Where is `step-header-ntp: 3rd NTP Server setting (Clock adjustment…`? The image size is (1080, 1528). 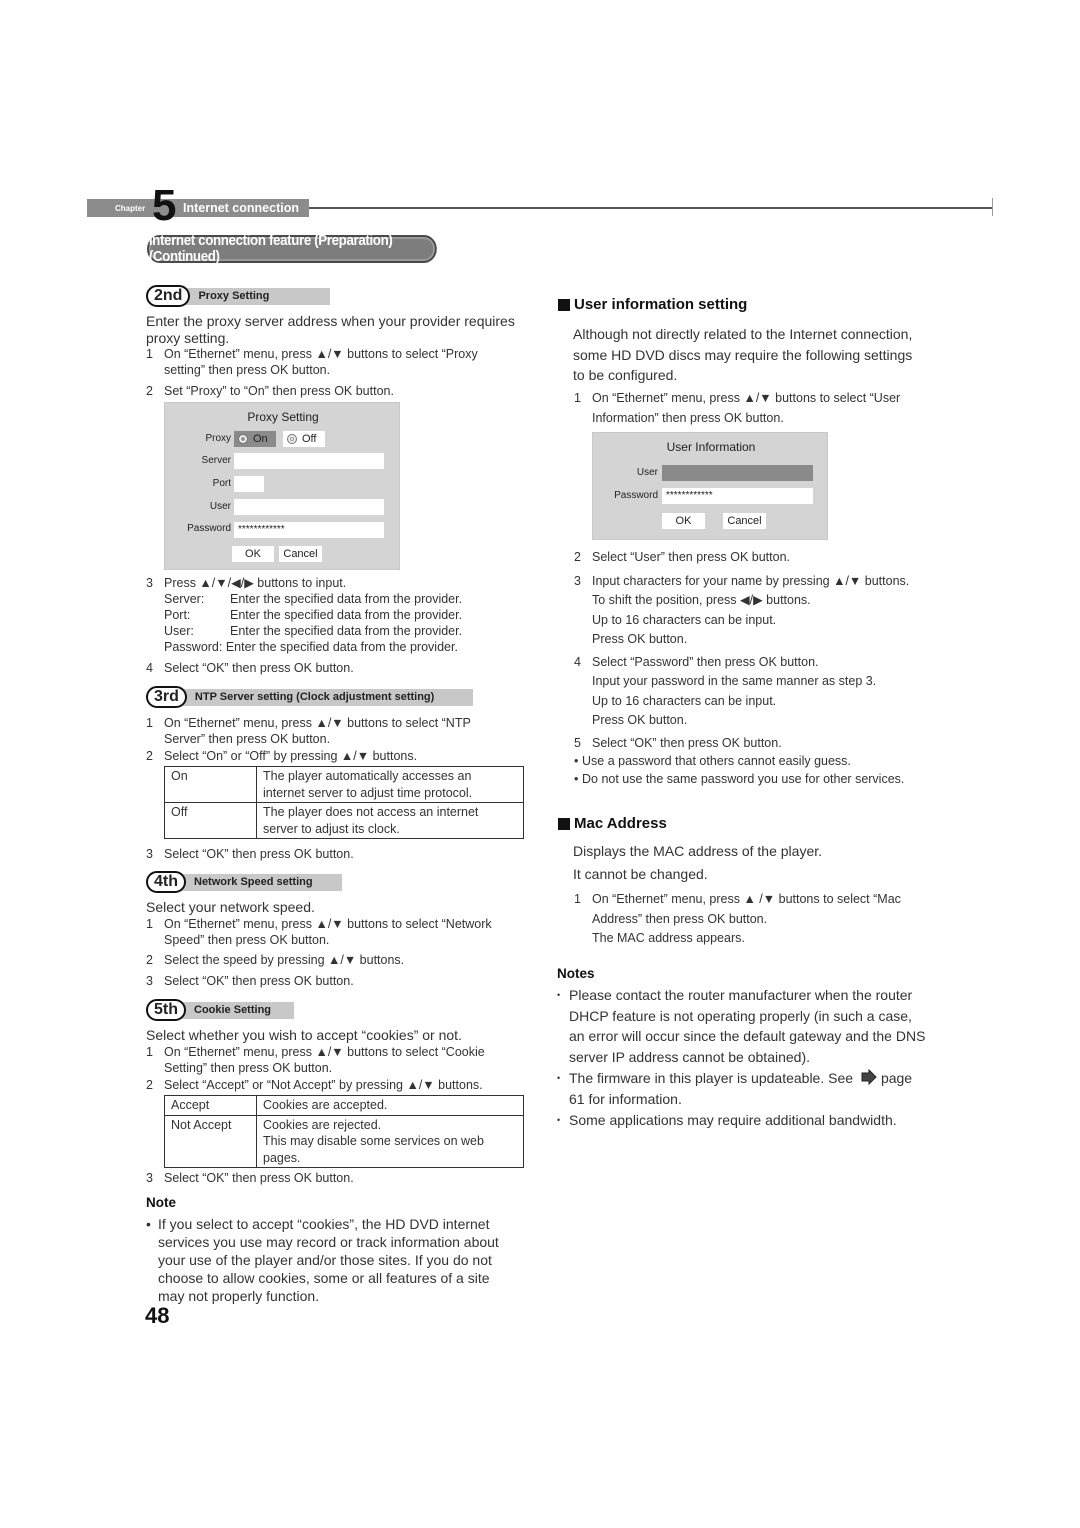 step-header-ntp: 3rd NTP Server setting (Clock adjustment… is located at coordinates (309, 697).